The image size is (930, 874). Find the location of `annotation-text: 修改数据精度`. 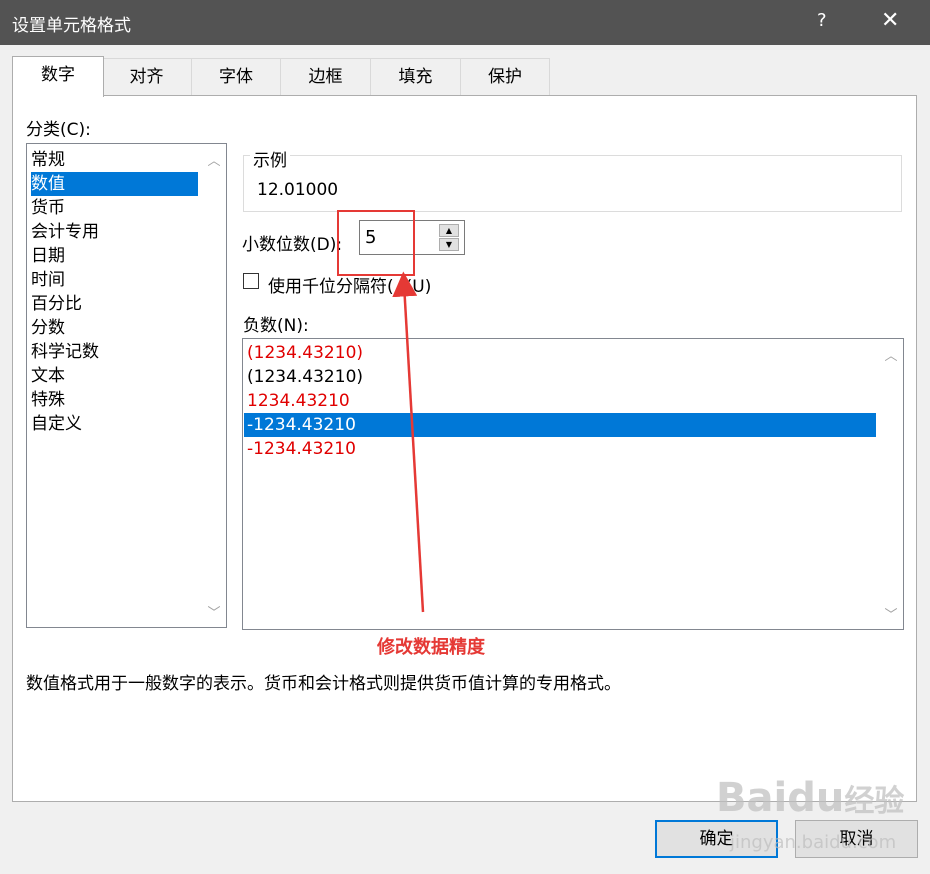

annotation-text: 修改数据精度 is located at coordinates (431, 647).